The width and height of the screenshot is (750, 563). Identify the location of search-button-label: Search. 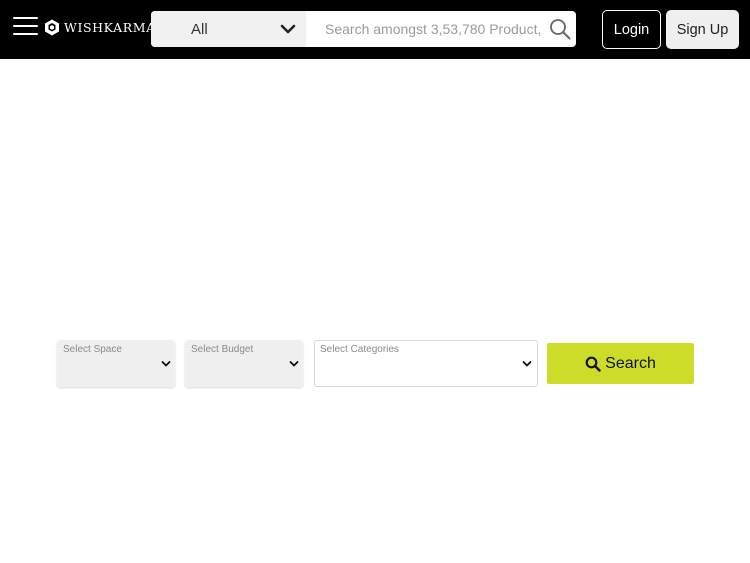
(630, 363).